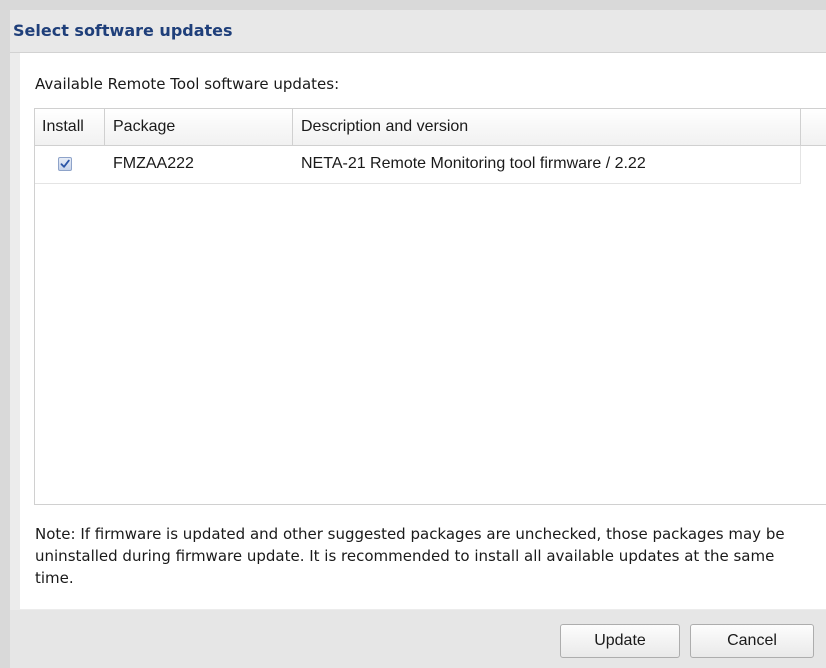 This screenshot has width=826, height=668. I want to click on cancel-button: Cancel, so click(752, 641).